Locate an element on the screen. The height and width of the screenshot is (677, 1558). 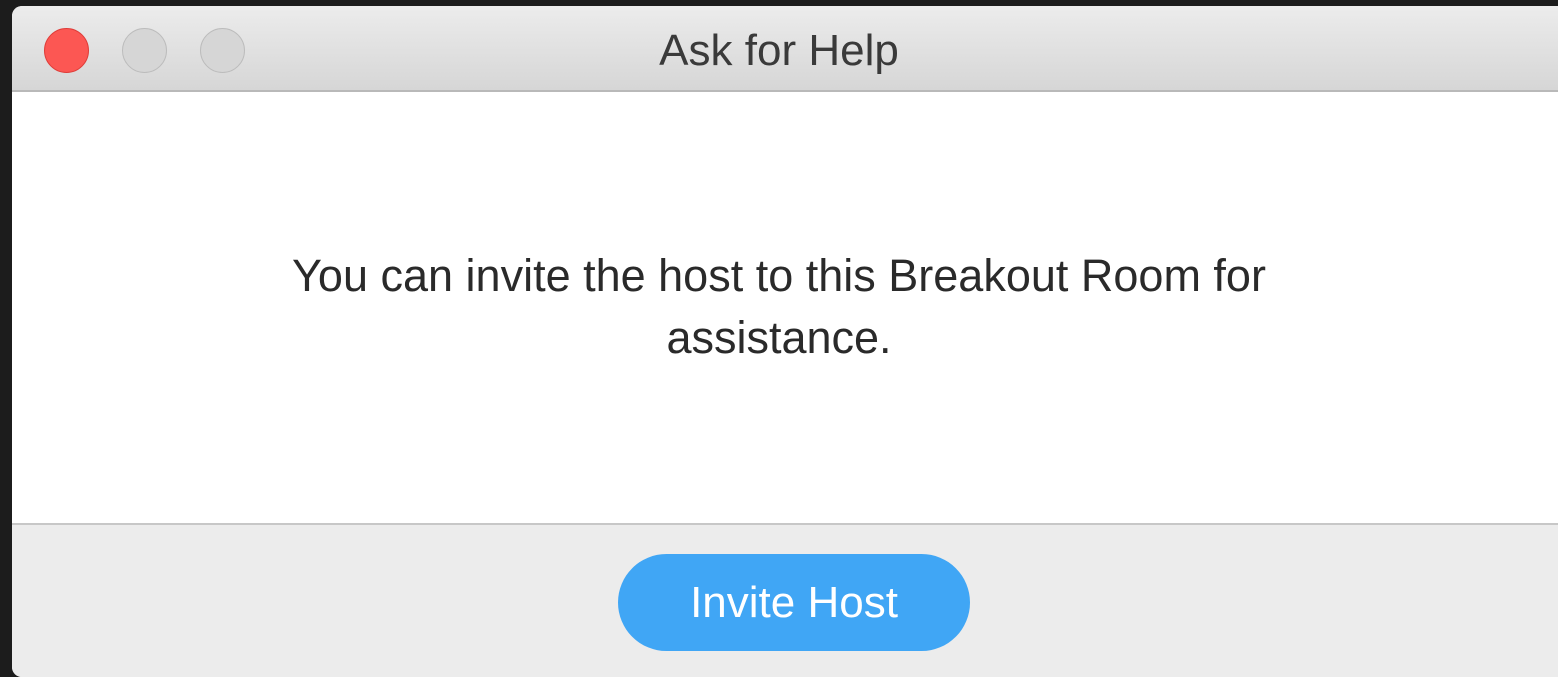
invite-host-button: Invite Host is located at coordinates (794, 602).